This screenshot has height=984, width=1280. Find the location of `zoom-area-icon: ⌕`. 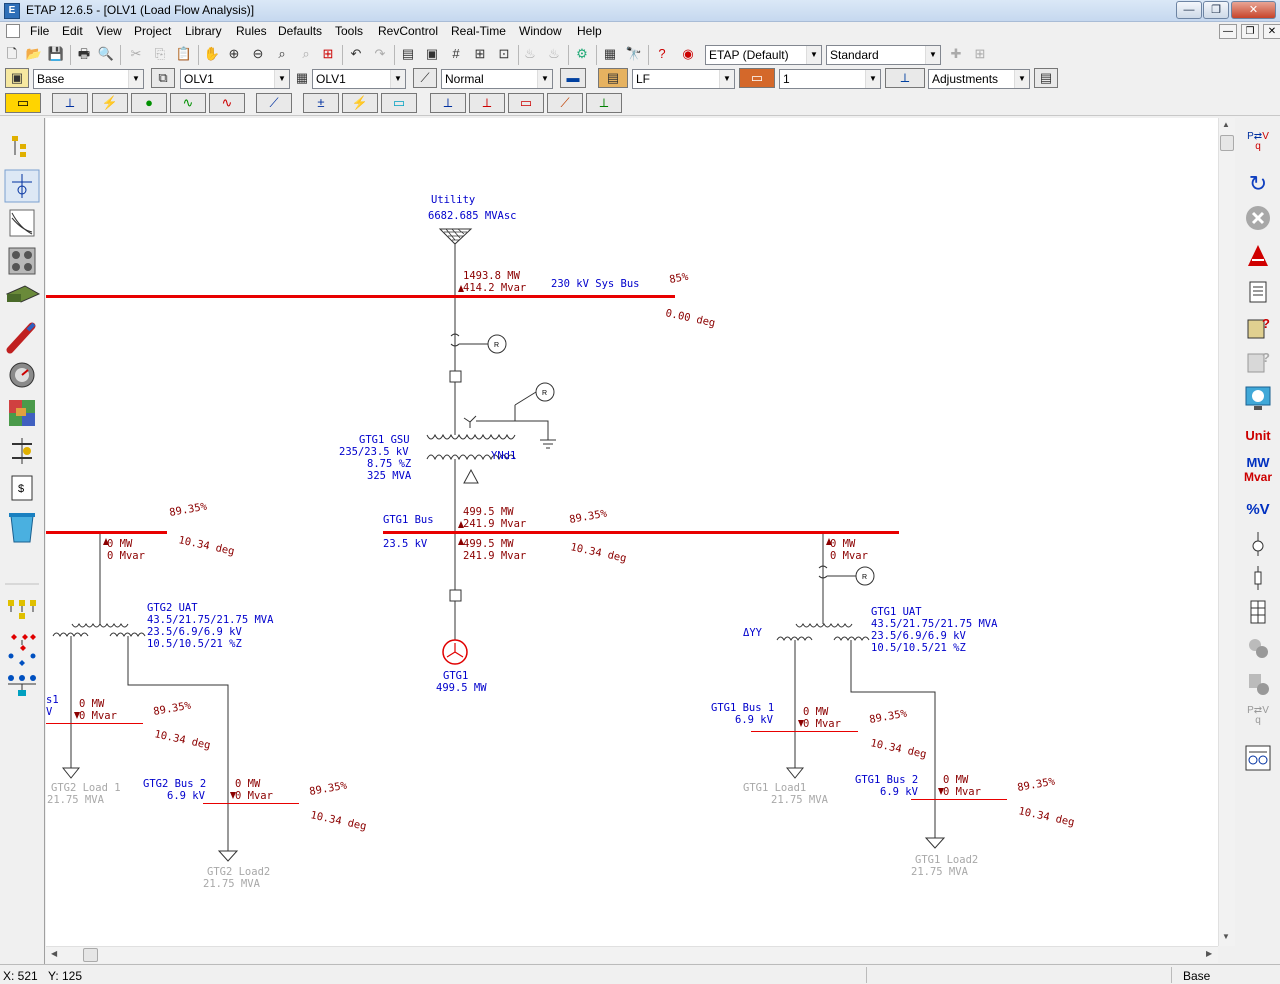

zoom-area-icon: ⌕ is located at coordinates (282, 54).